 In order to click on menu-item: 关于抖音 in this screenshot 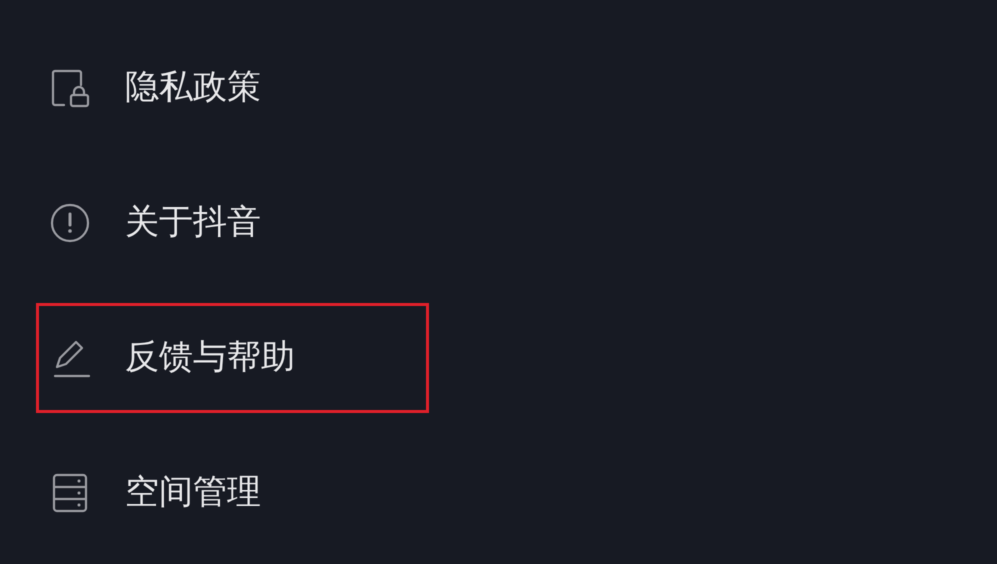, I will do `click(232, 223)`.